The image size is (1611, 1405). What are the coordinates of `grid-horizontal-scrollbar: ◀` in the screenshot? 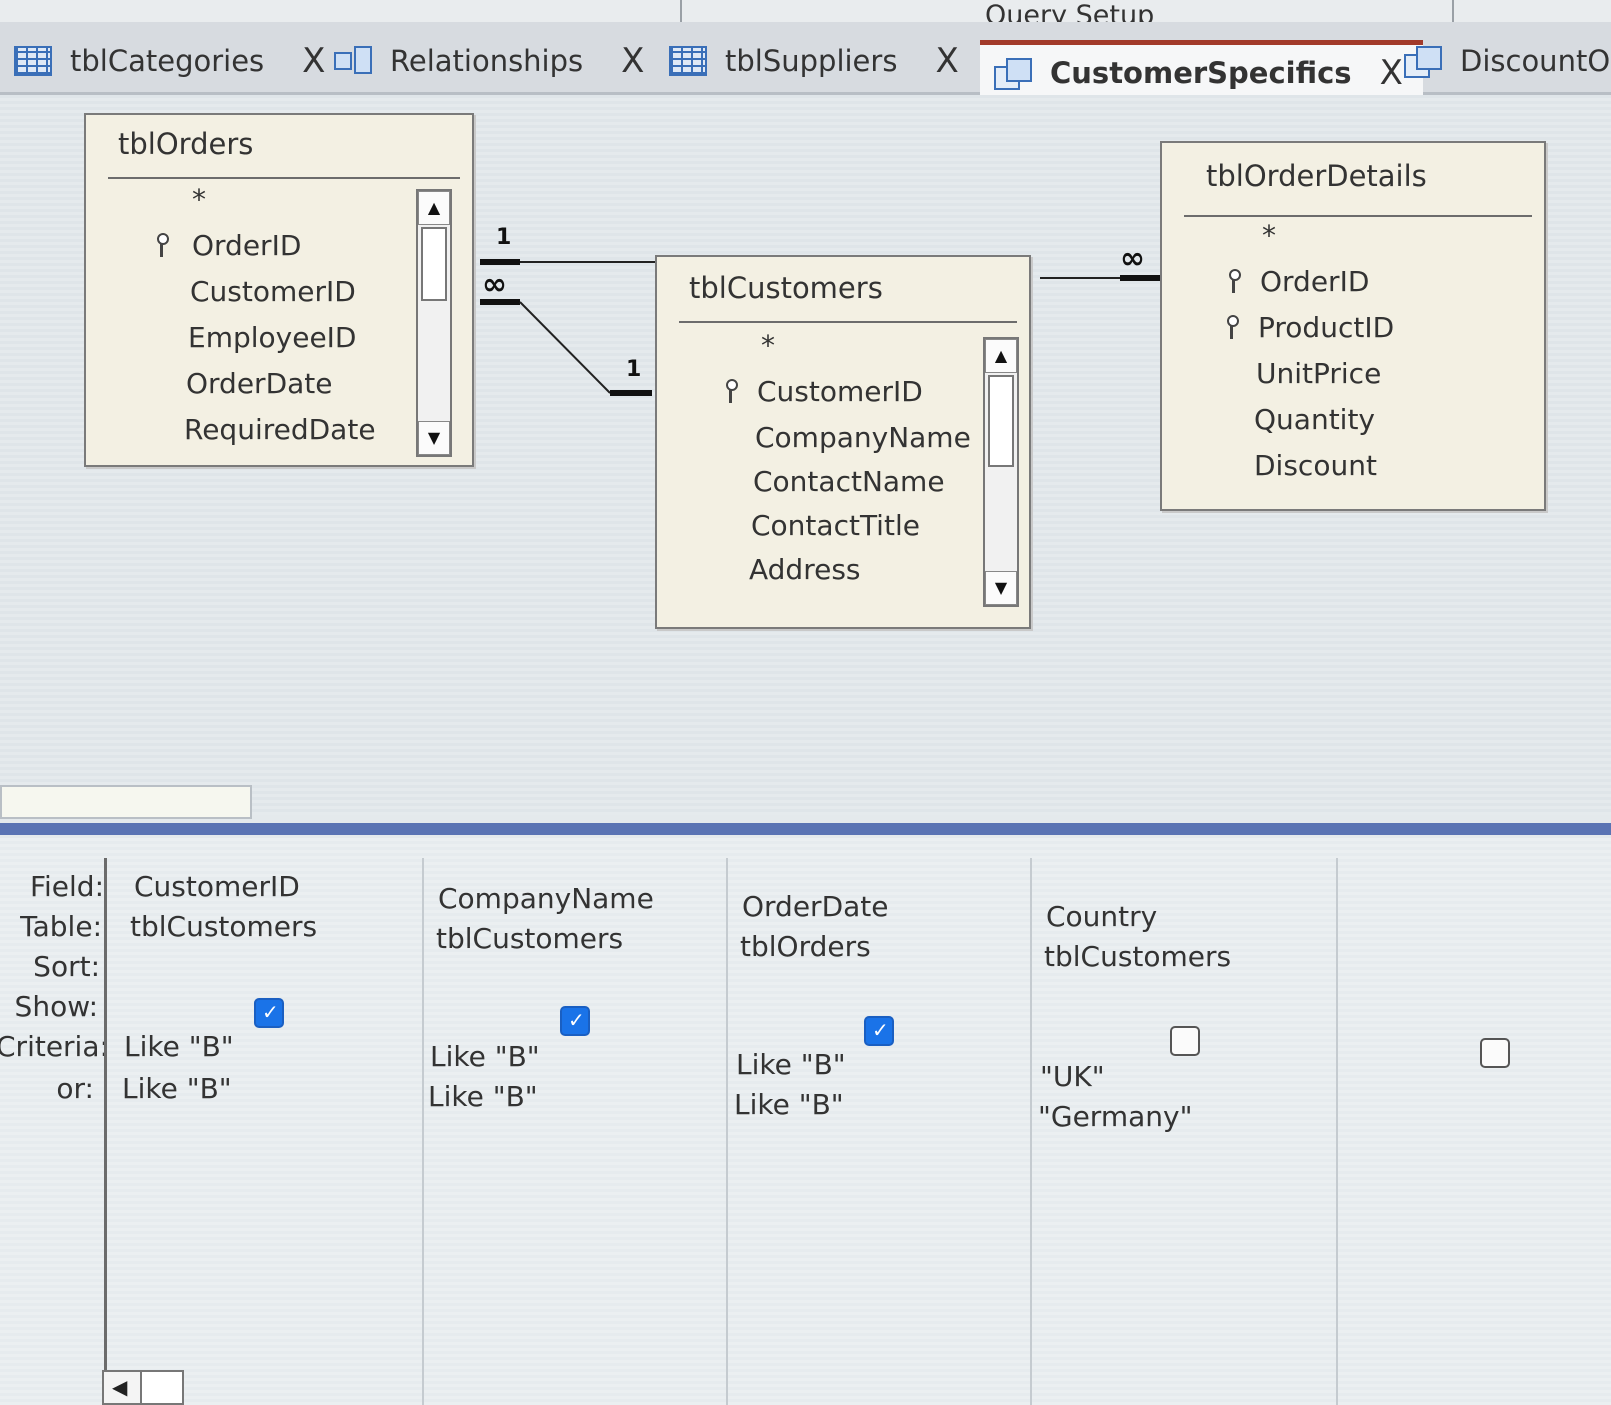 It's located at (143, 1387).